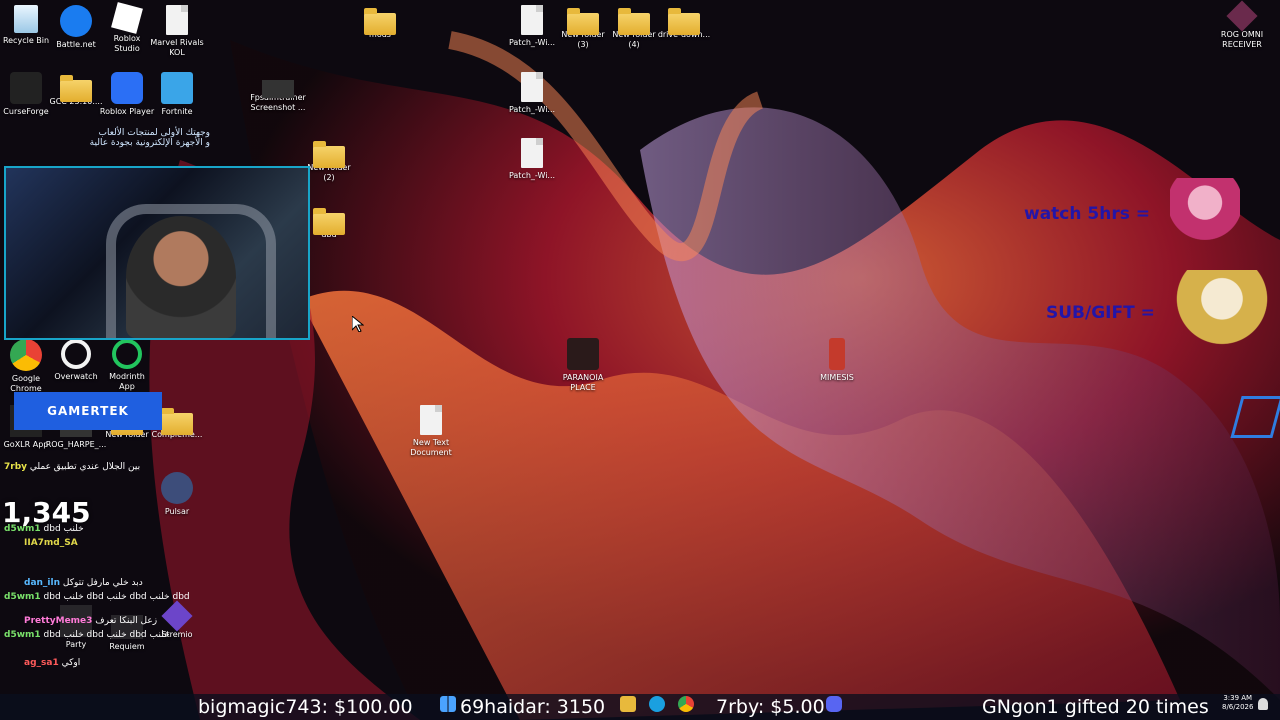 The image size is (1280, 720). What do you see at coordinates (1263, 704) in the screenshot?
I see `notification-bell-icon` at bounding box center [1263, 704].